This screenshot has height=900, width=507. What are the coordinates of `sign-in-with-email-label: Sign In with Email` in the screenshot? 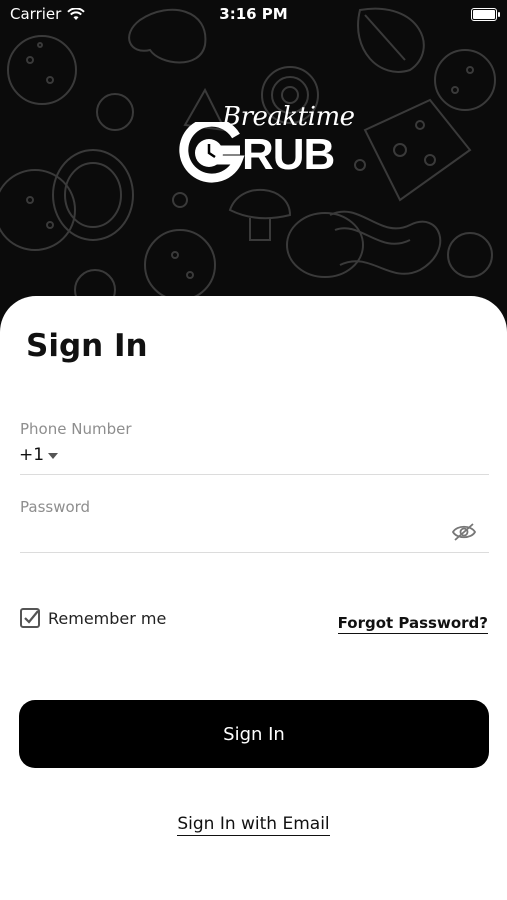 It's located at (253, 825).